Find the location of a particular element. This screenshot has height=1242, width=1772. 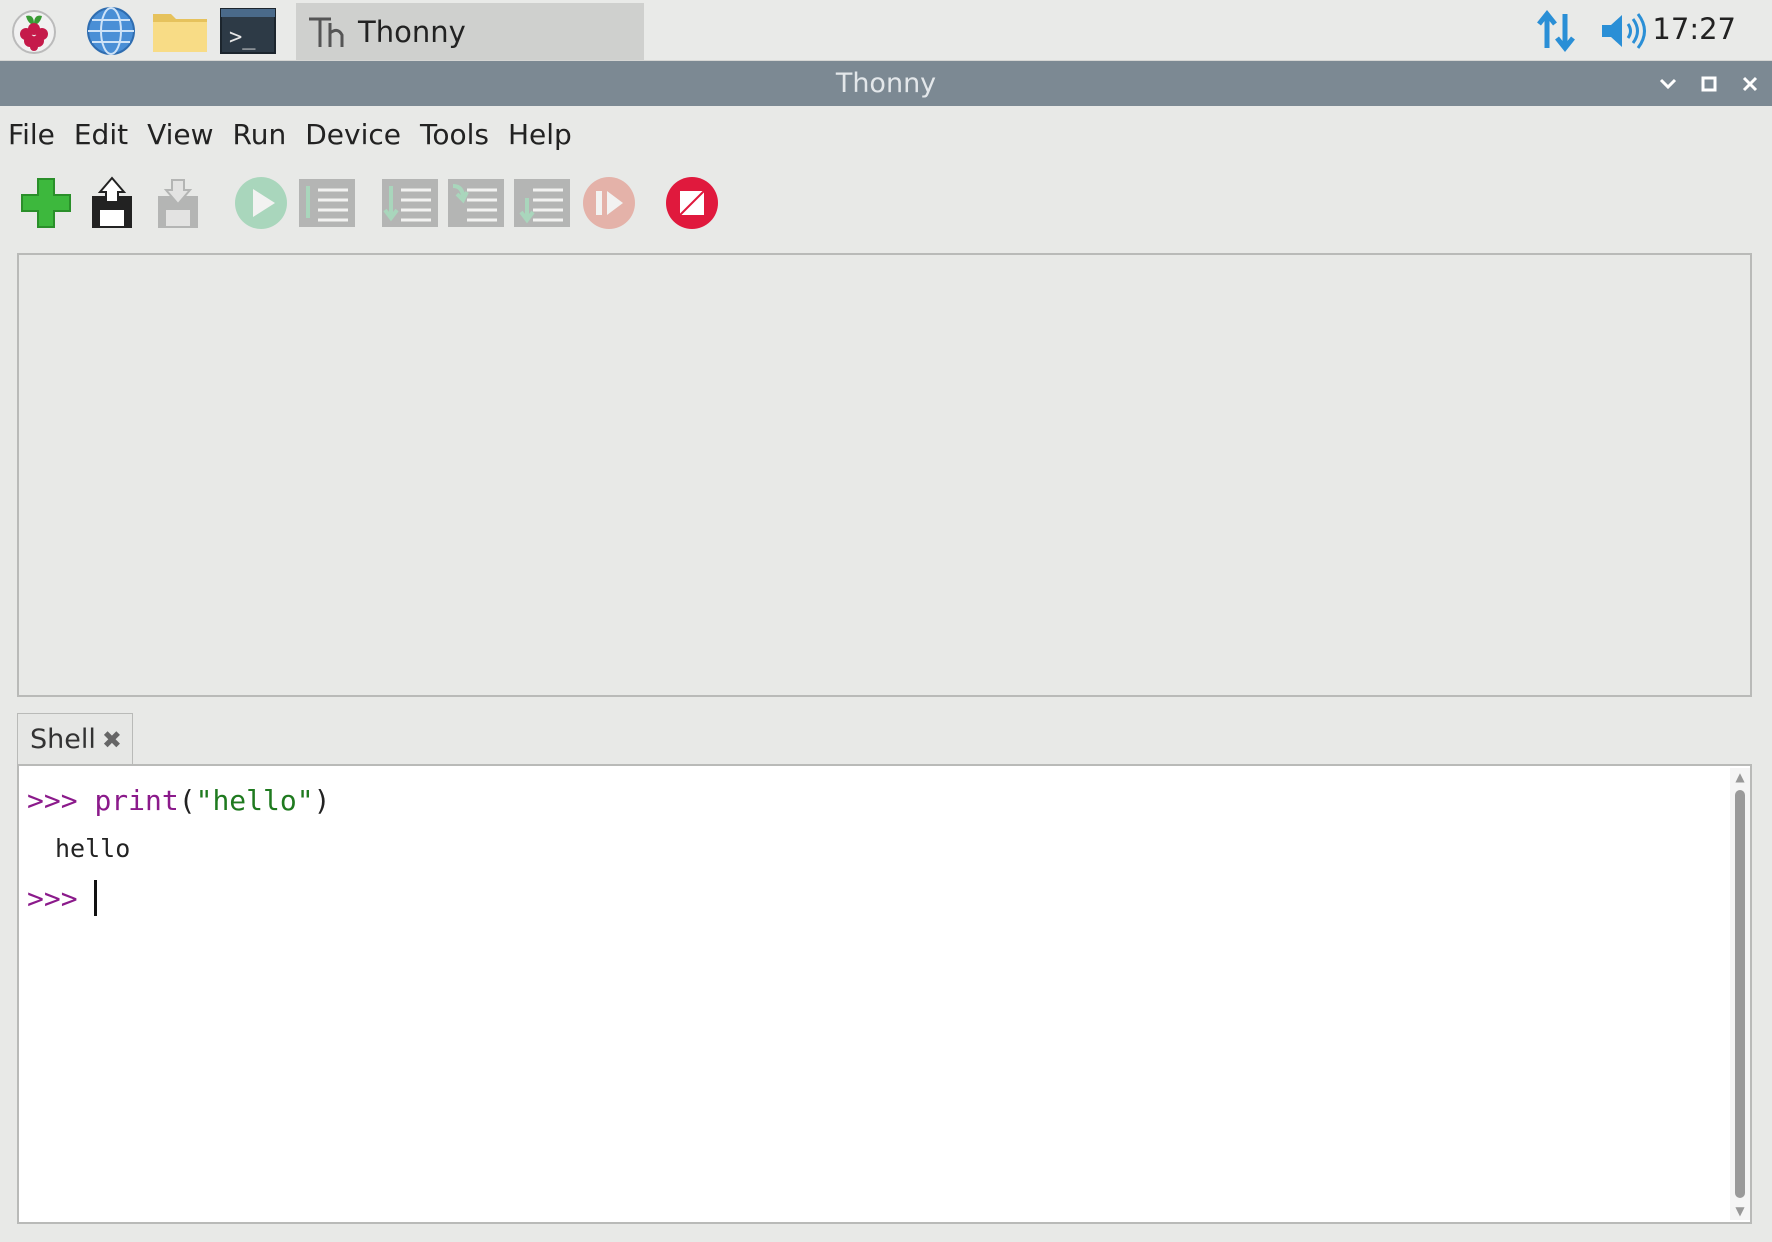

taskbar-thonny-label: Thonny is located at coordinates (412, 31).